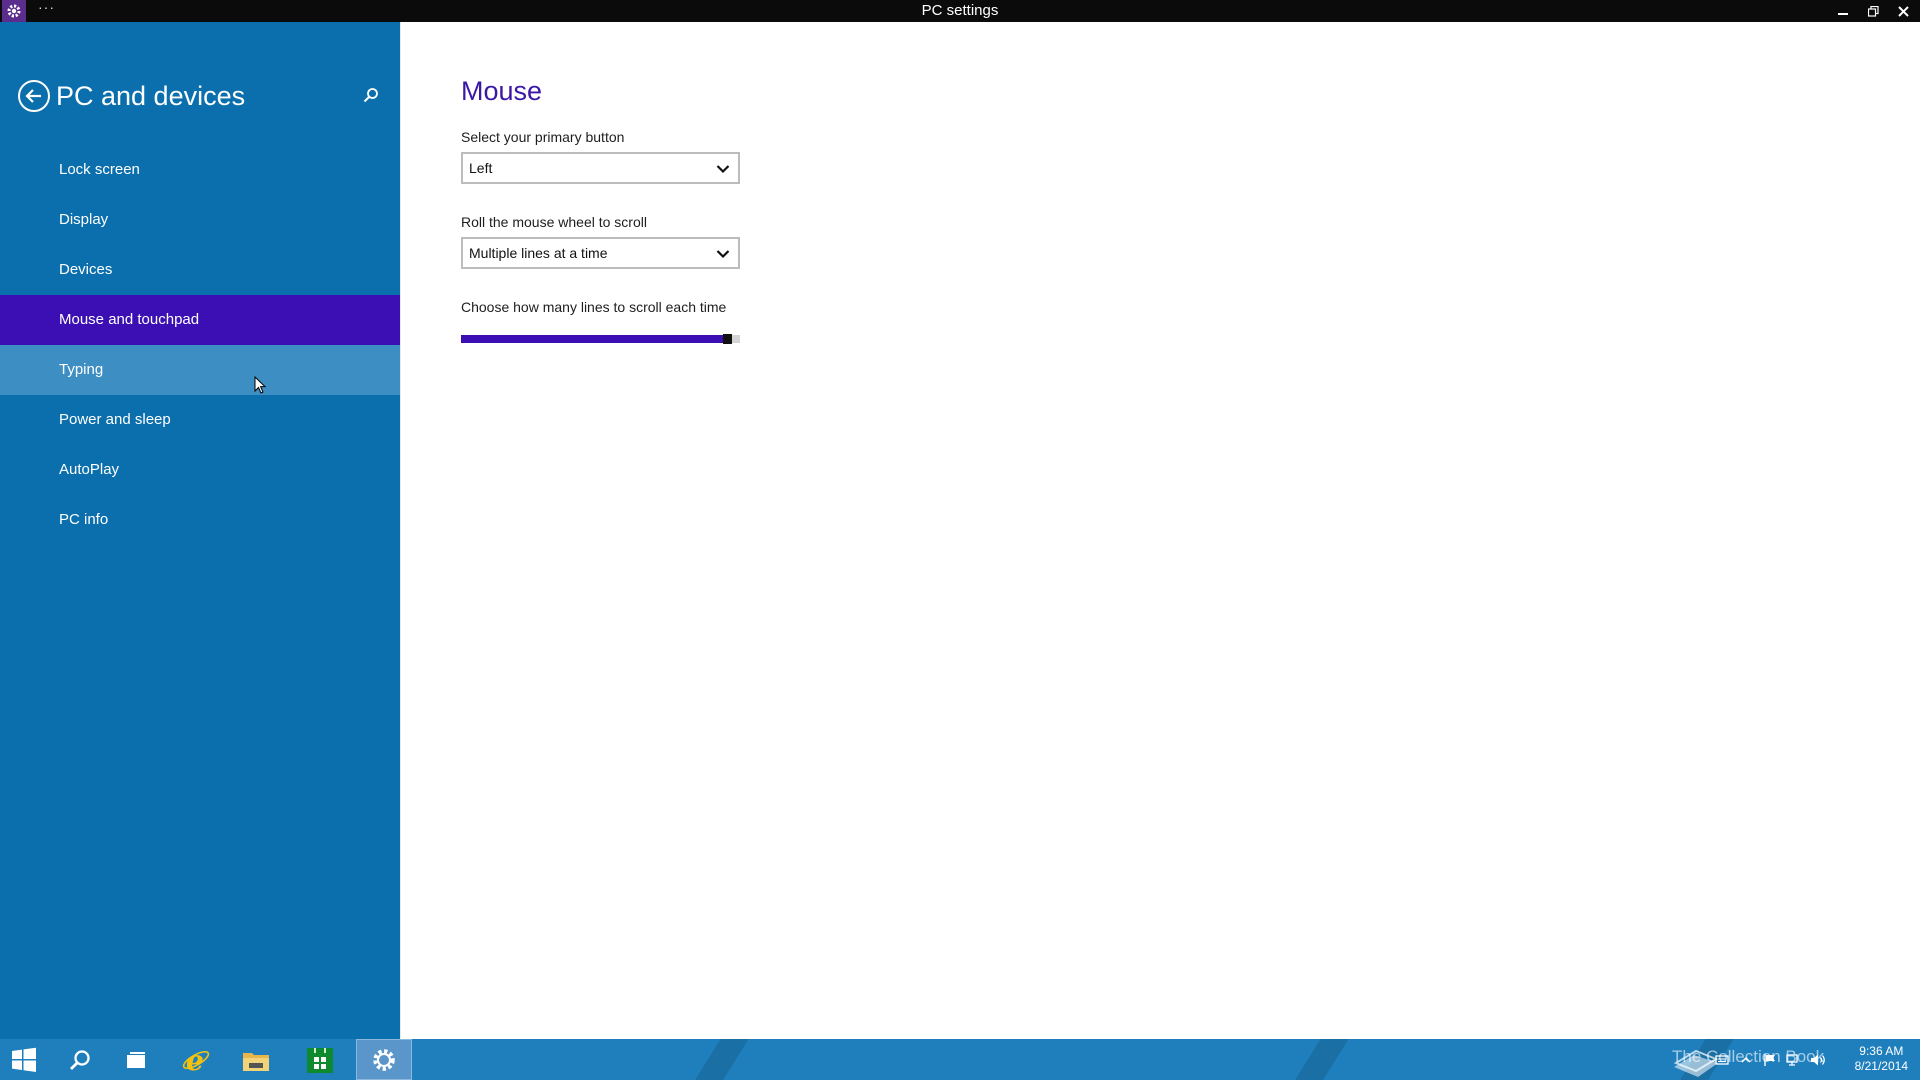 Image resolution: width=1920 pixels, height=1080 pixels. I want to click on slider-thumb, so click(727, 339).